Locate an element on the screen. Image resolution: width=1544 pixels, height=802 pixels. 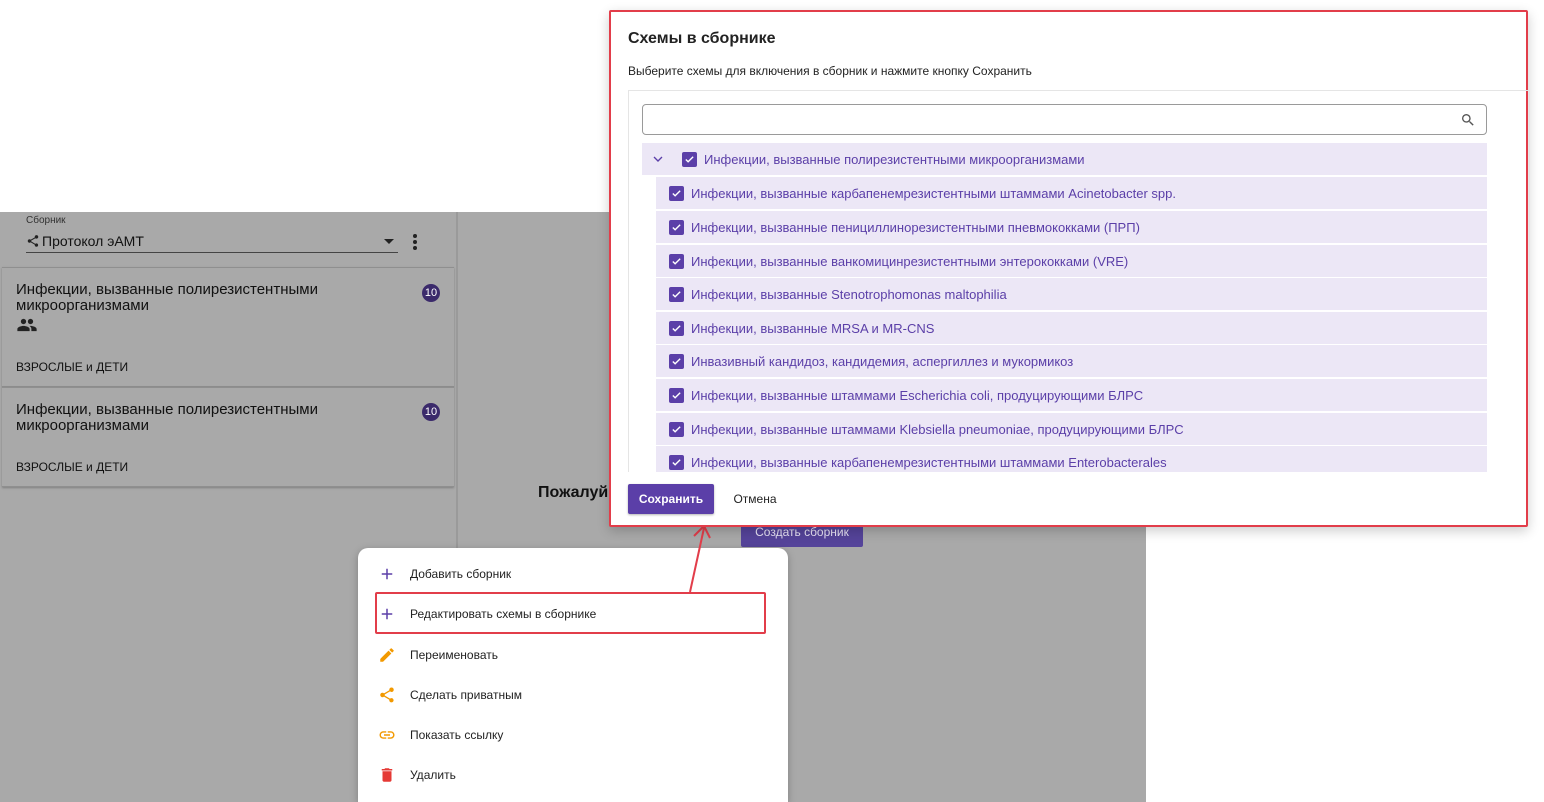
menu-item-show-link: Показать ссылку is located at coordinates (440, 735).